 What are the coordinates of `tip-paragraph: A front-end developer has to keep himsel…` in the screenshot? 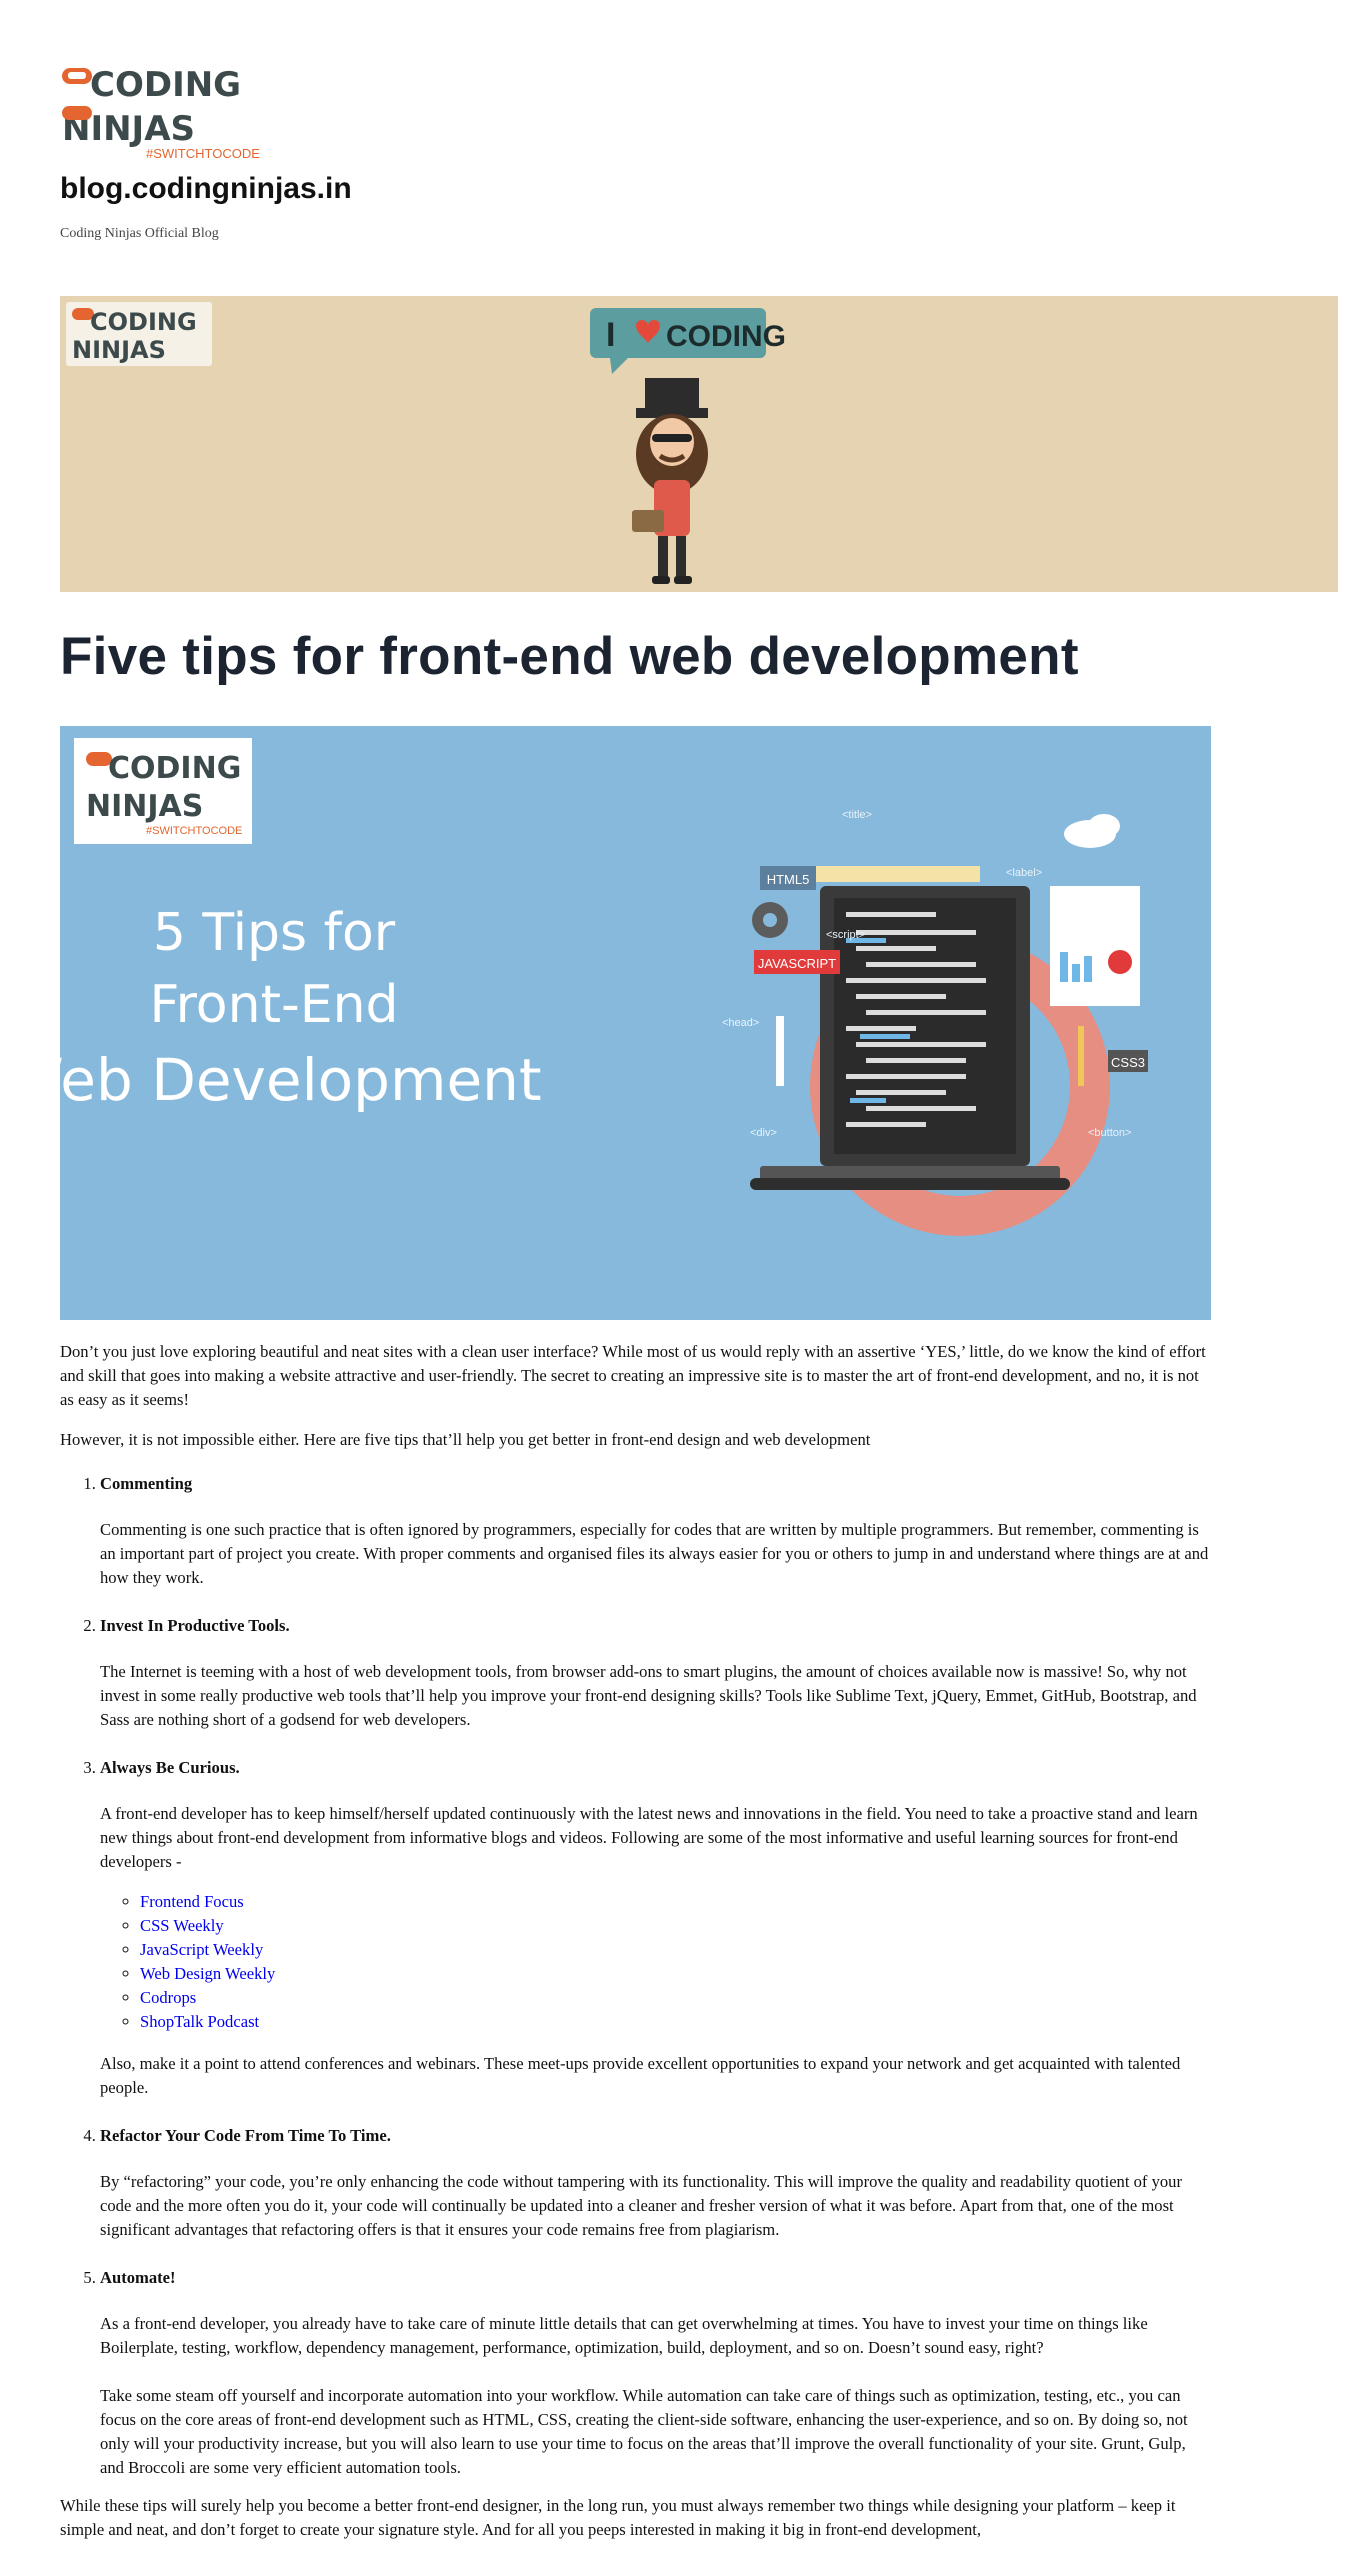 It's located at (649, 1837).